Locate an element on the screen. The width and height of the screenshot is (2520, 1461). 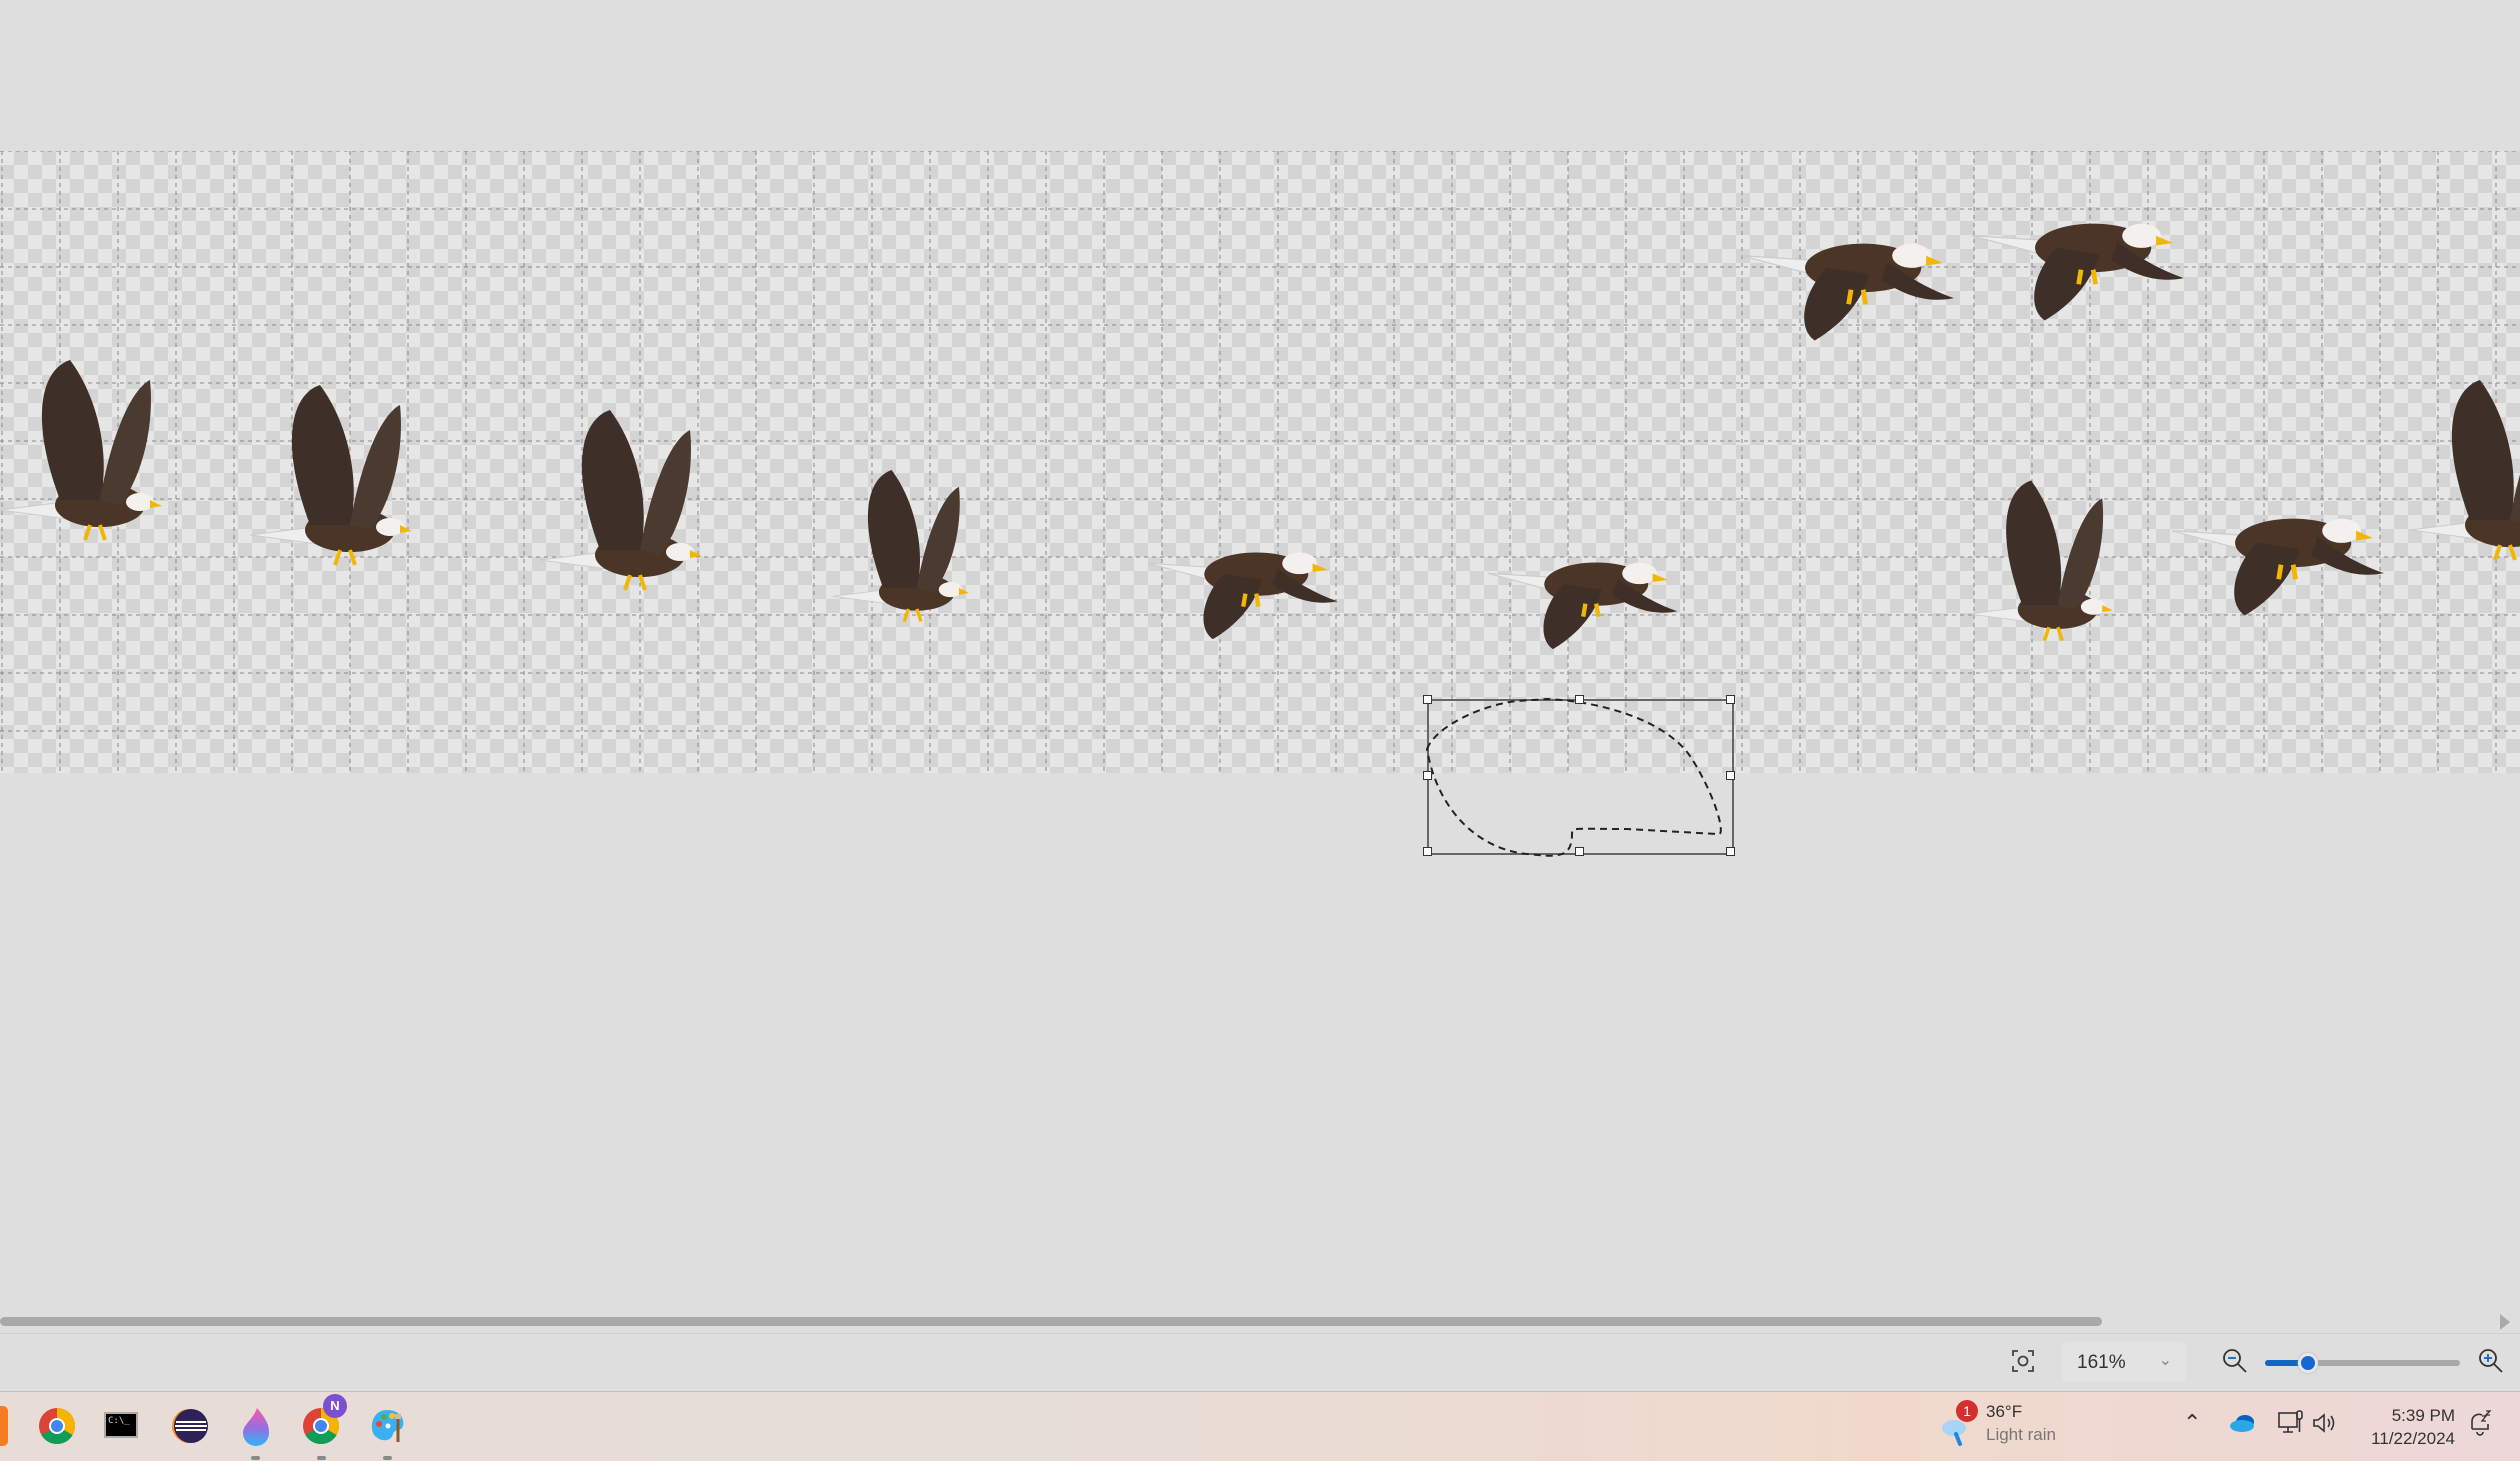
app-orange-icon is located at coordinates (4, 1426).